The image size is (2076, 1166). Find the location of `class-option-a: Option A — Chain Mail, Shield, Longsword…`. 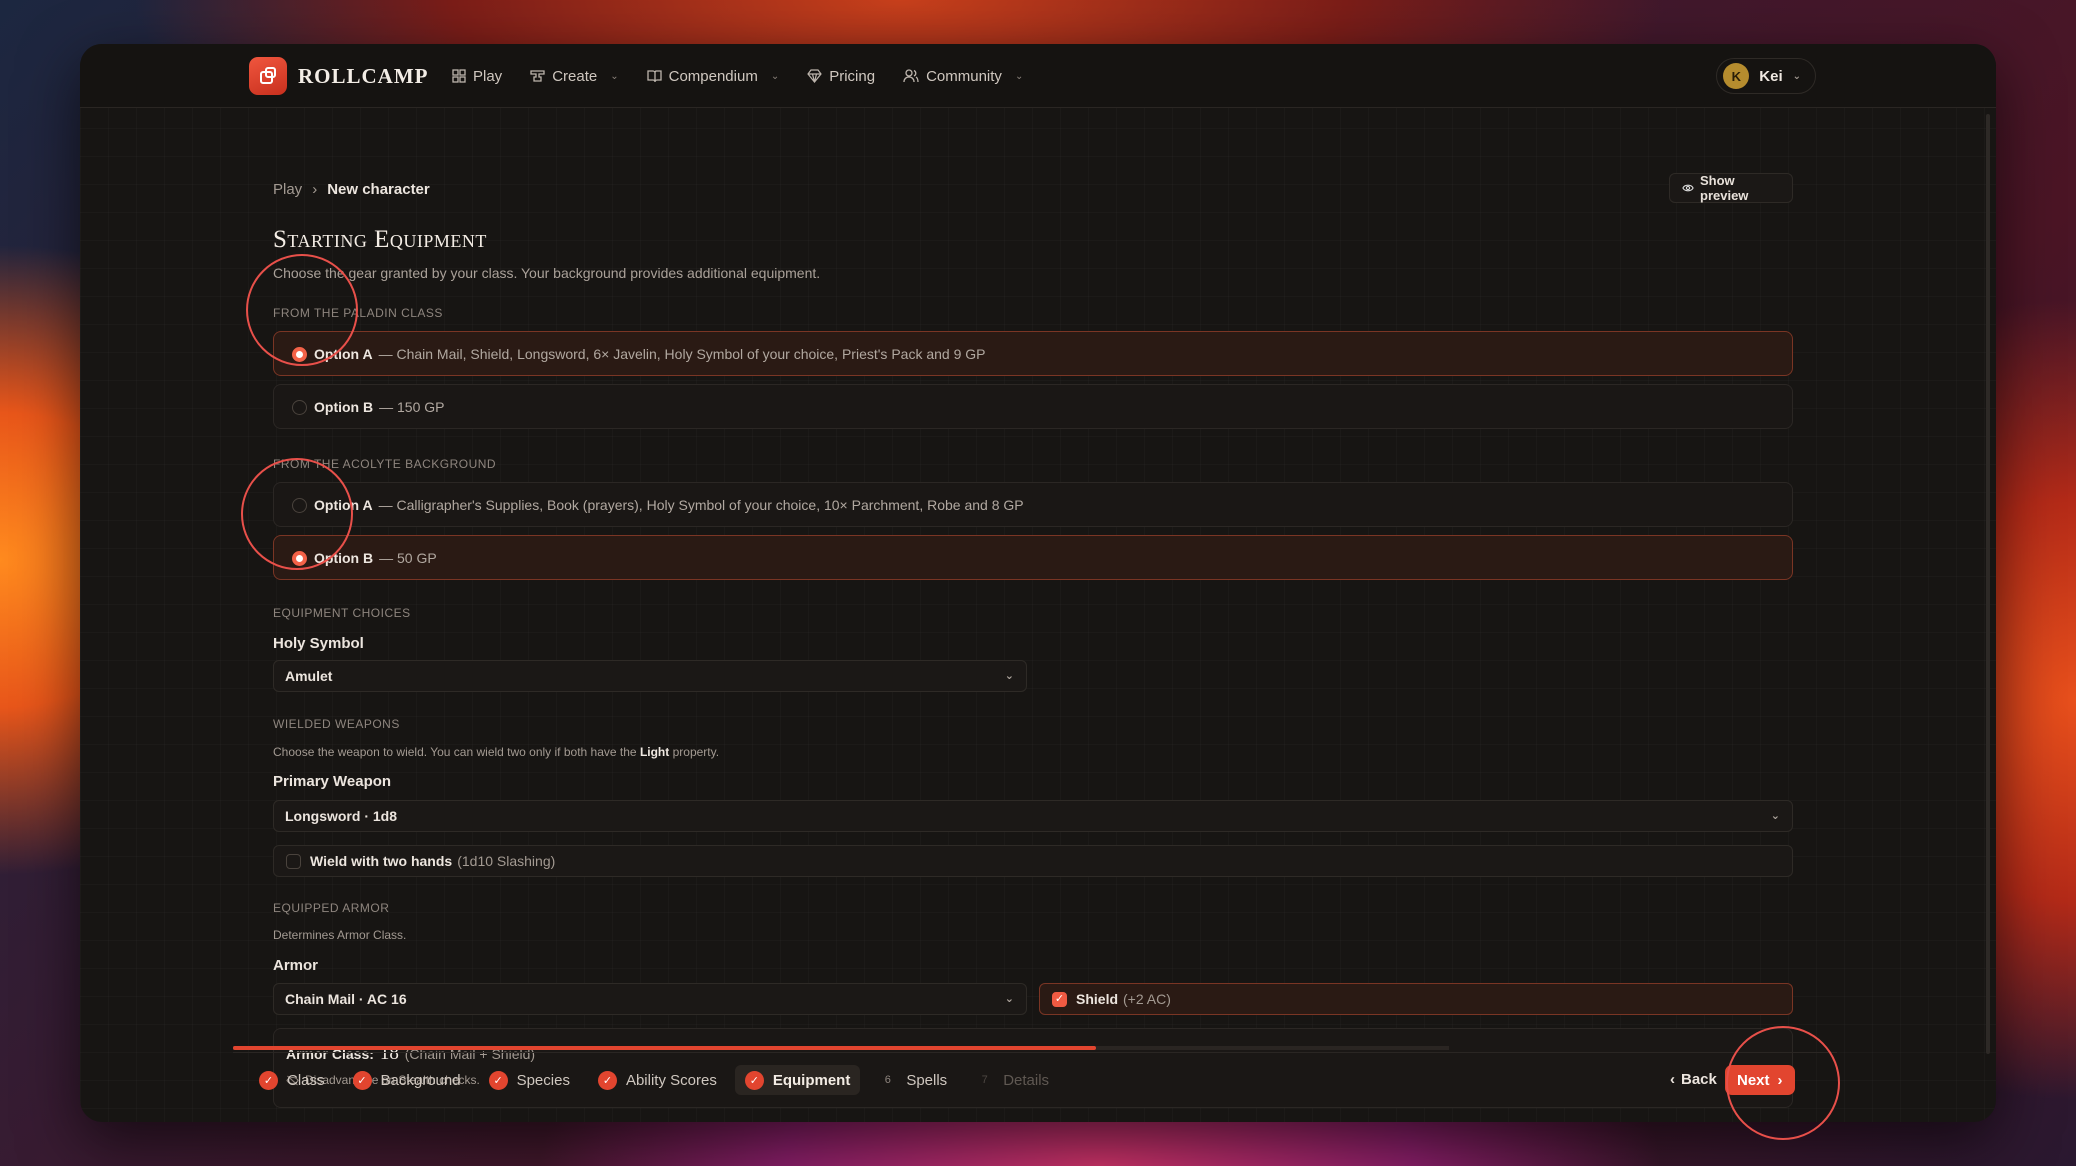

class-option-a: Option A — Chain Mail, Shield, Longsword… is located at coordinates (1033, 353).